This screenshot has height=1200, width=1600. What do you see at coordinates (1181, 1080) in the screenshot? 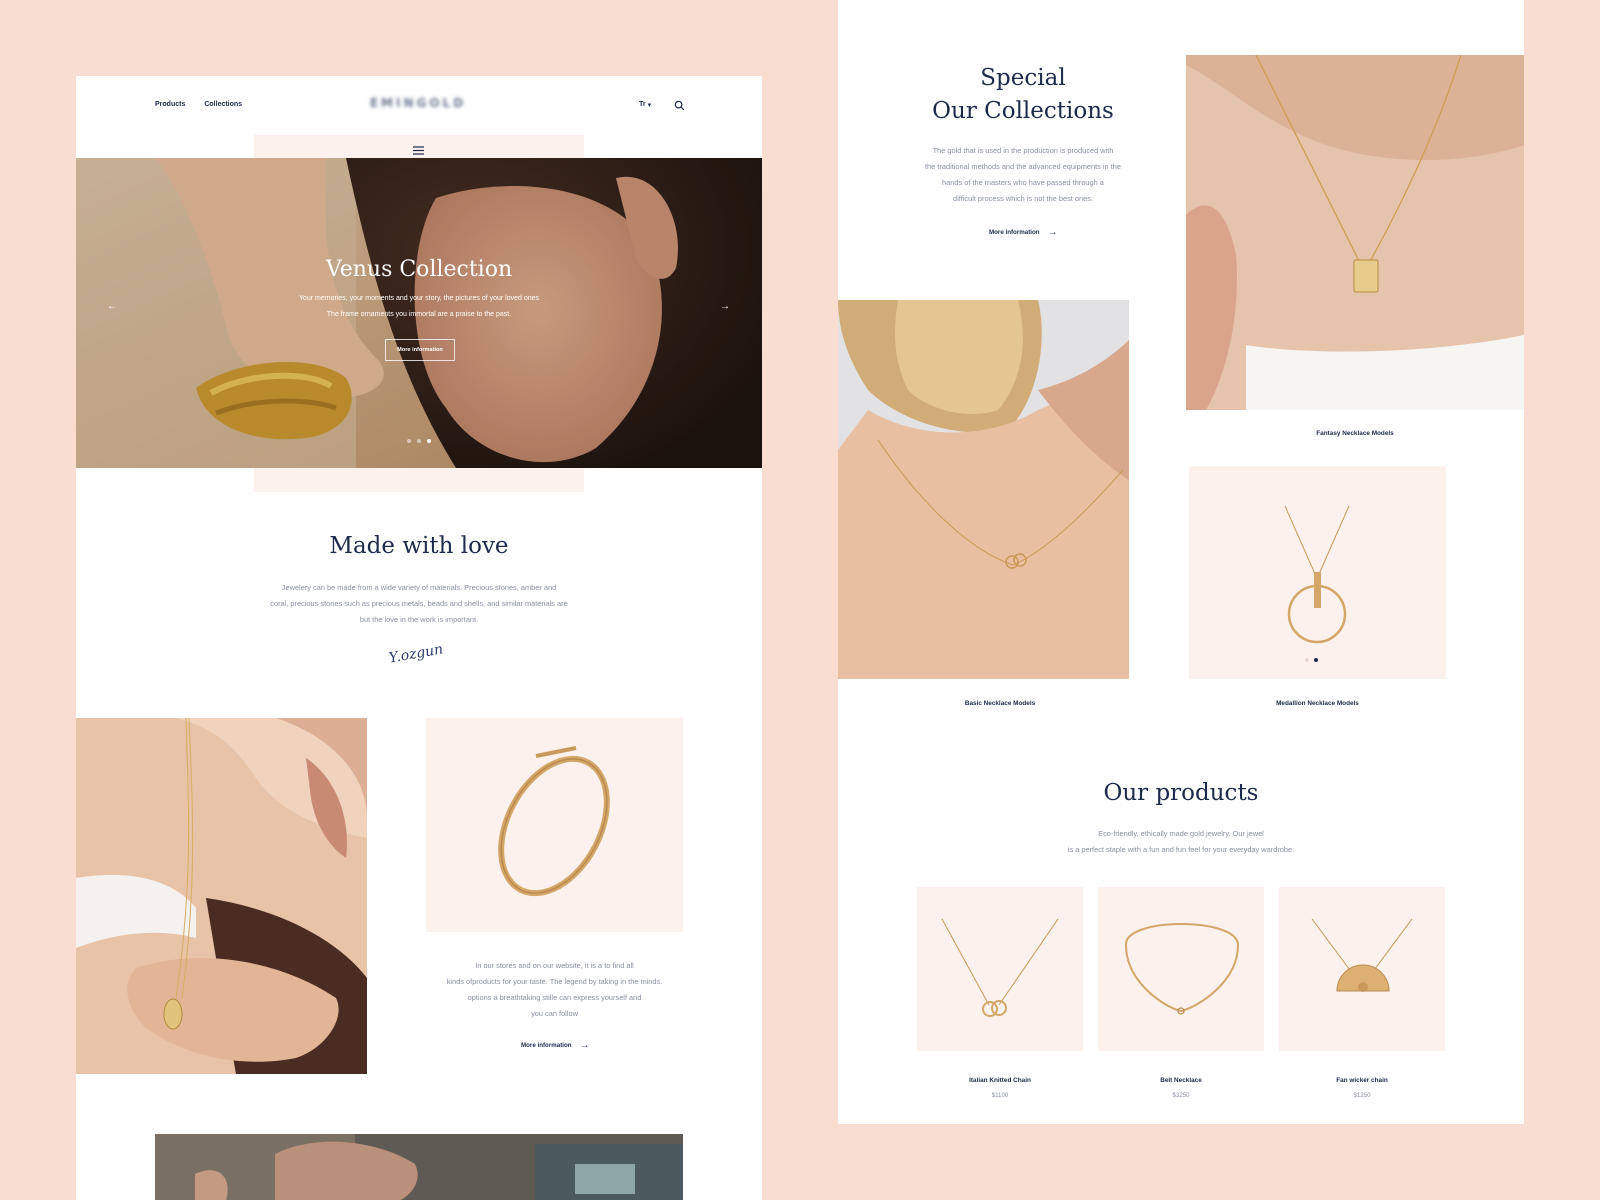
I see `product-name-2: Belt Necklace` at bounding box center [1181, 1080].